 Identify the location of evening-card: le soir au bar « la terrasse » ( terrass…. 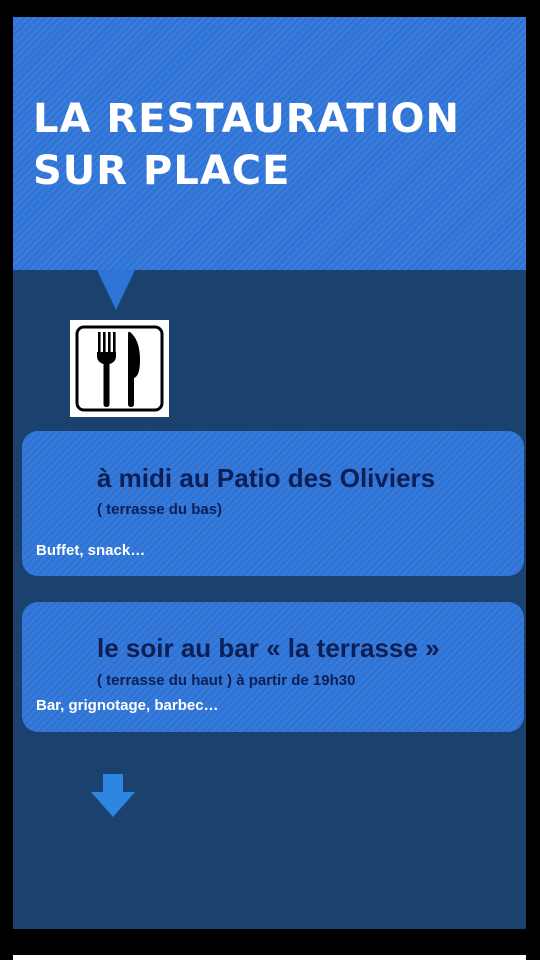
(273, 667).